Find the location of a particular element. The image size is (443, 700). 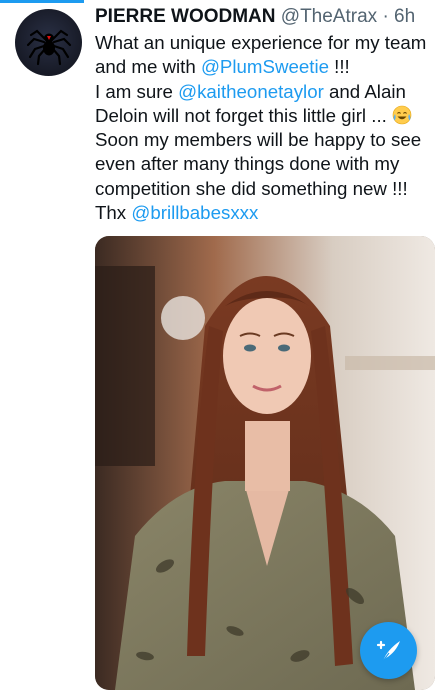

tears-of-joy-emoji-icon is located at coordinates (402, 115).